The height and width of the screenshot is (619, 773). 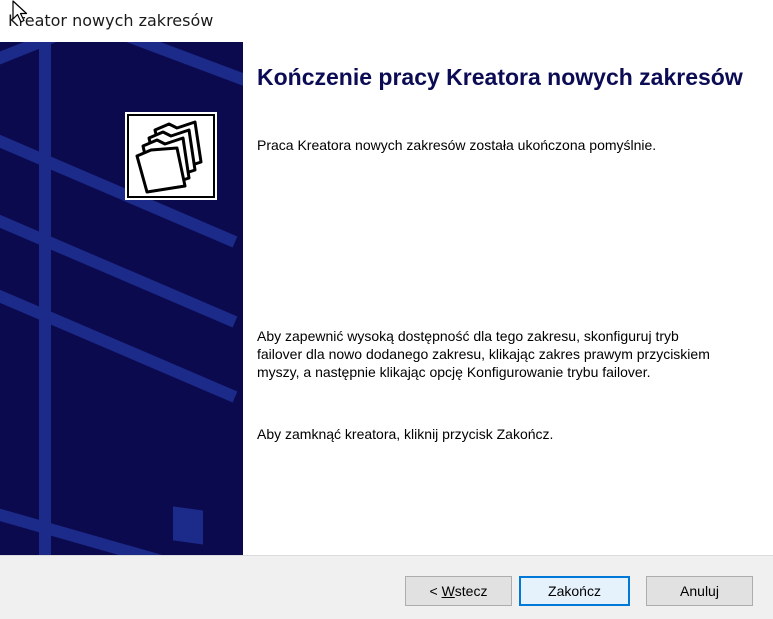 I want to click on back-button: < Wstecz, so click(x=458, y=591).